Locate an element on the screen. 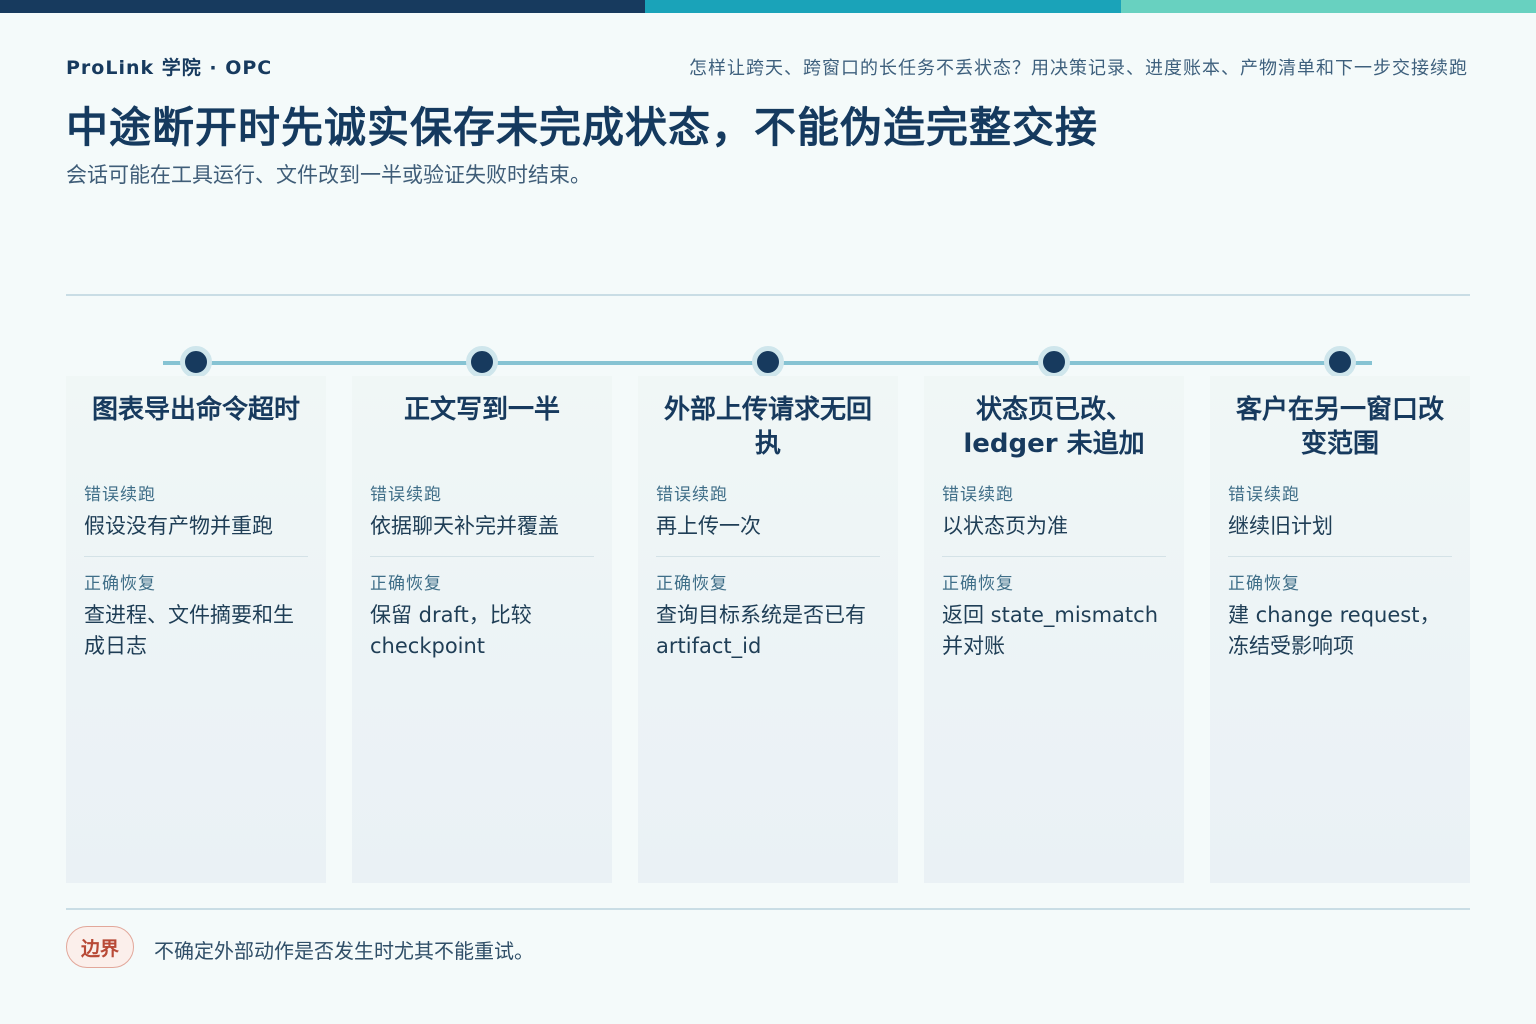 This screenshot has width=1536, height=1024. wrong-value: 再上传一次 is located at coordinates (708, 526).